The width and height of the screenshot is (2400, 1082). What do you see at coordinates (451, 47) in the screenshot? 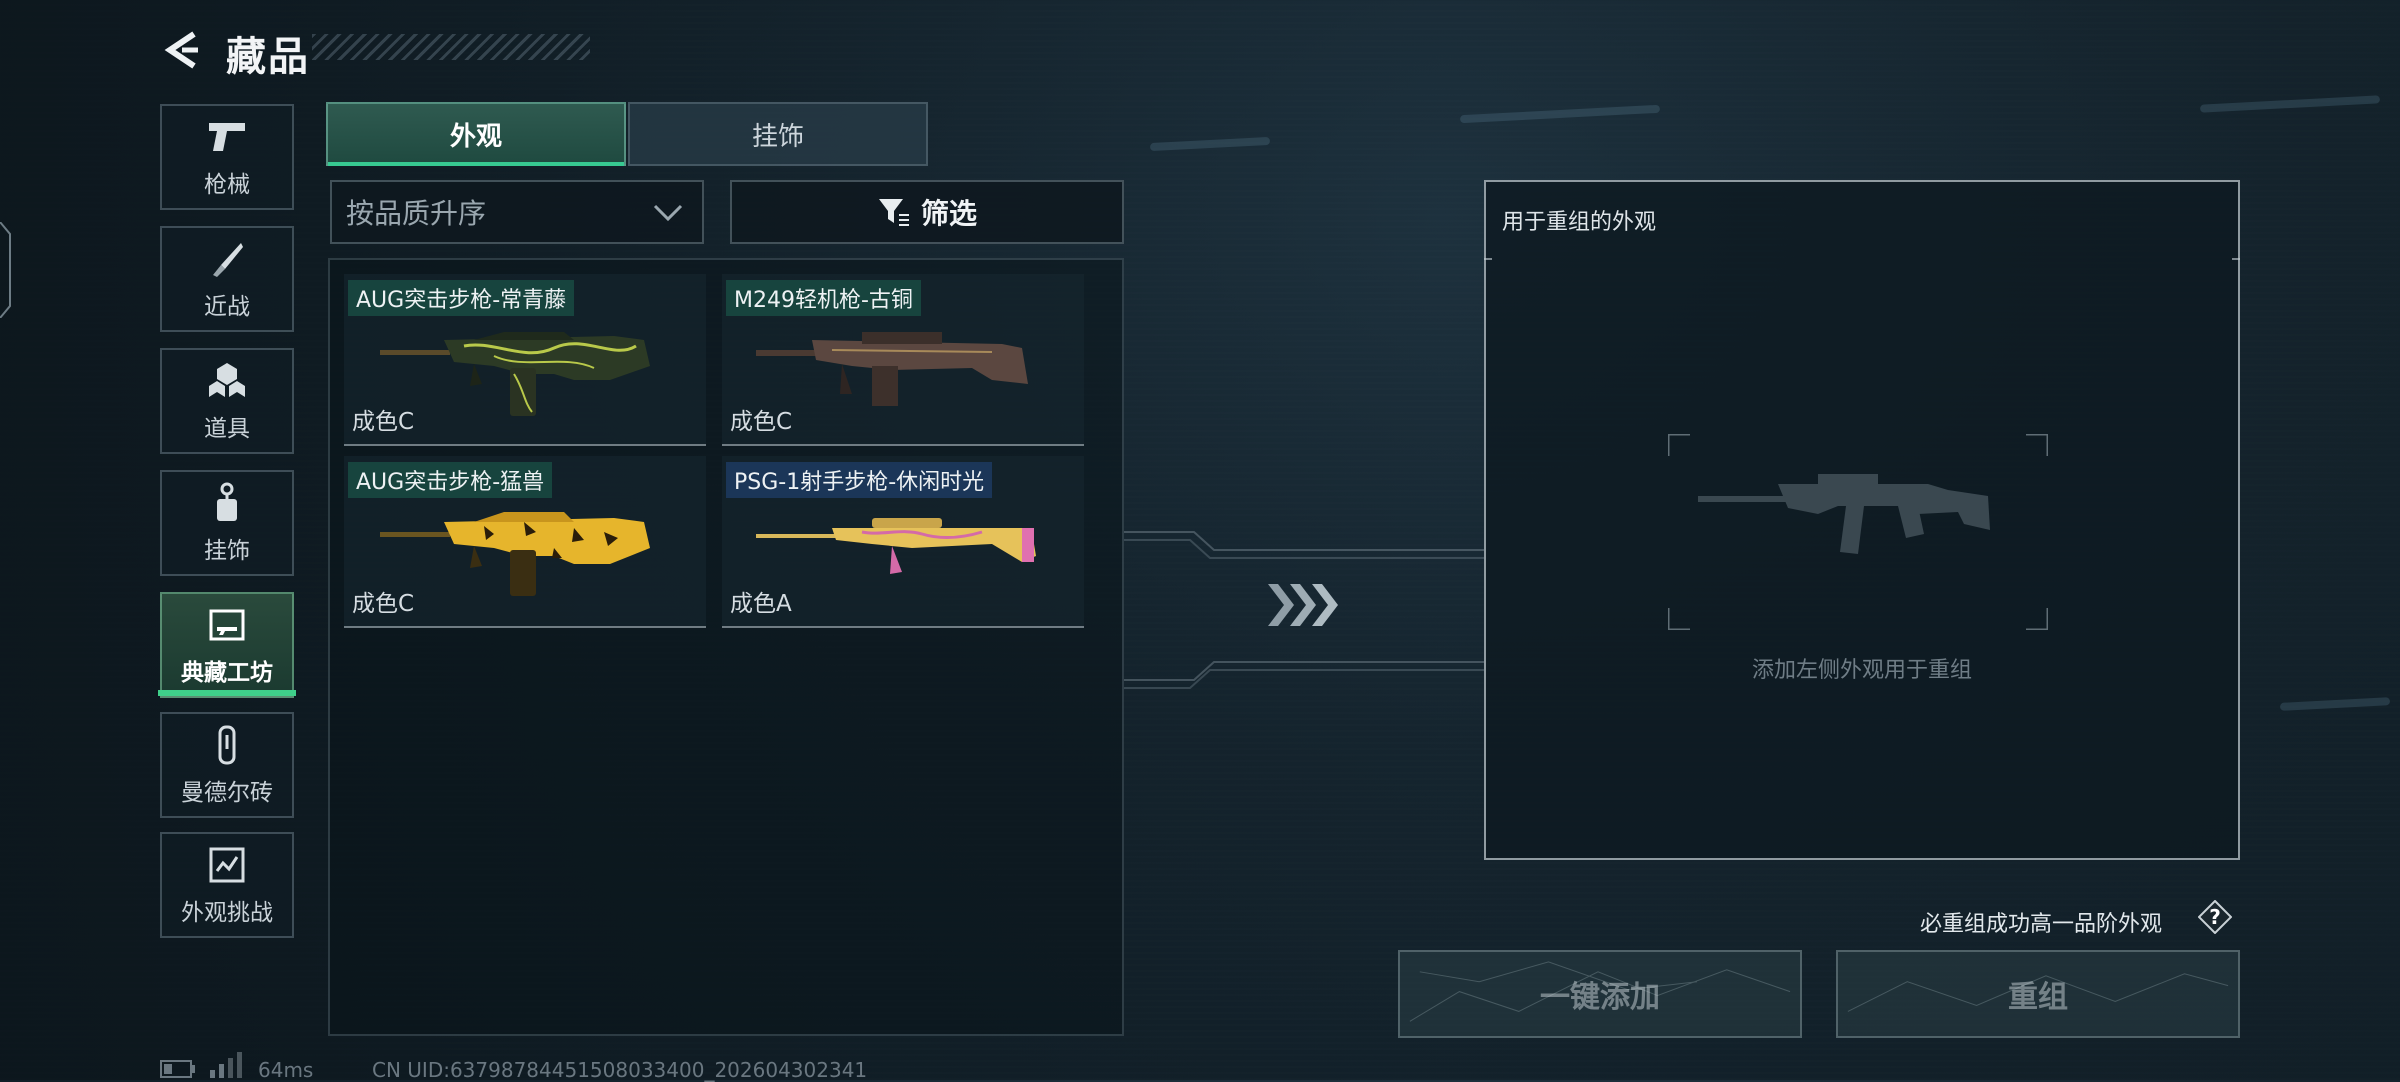
I see `title-decoration` at bounding box center [451, 47].